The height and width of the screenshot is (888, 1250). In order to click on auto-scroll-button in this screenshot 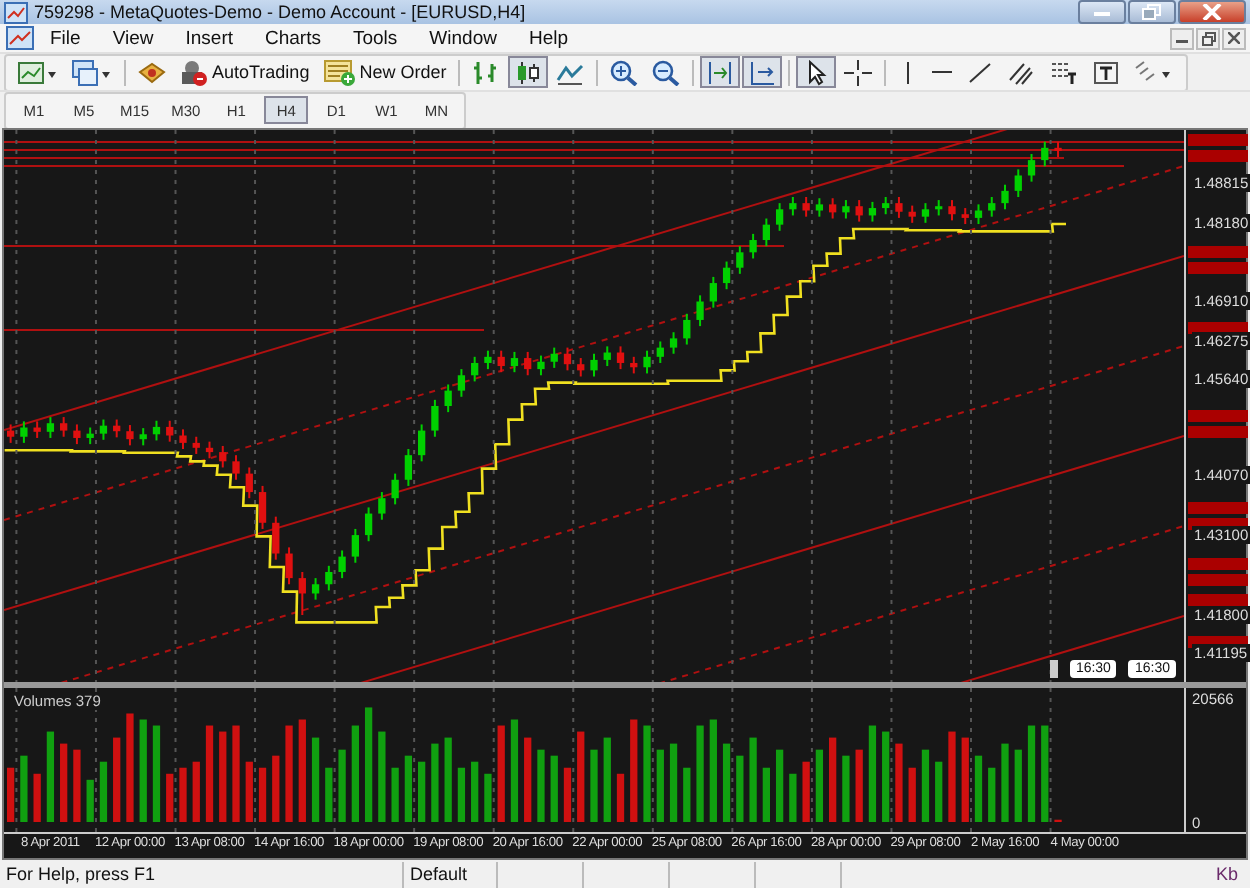, I will do `click(762, 72)`.